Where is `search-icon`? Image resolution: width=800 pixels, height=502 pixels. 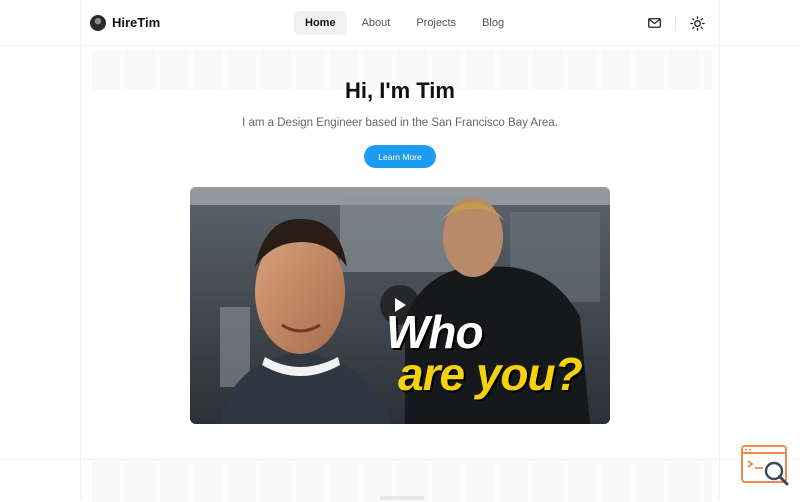 search-icon is located at coordinates (765, 465).